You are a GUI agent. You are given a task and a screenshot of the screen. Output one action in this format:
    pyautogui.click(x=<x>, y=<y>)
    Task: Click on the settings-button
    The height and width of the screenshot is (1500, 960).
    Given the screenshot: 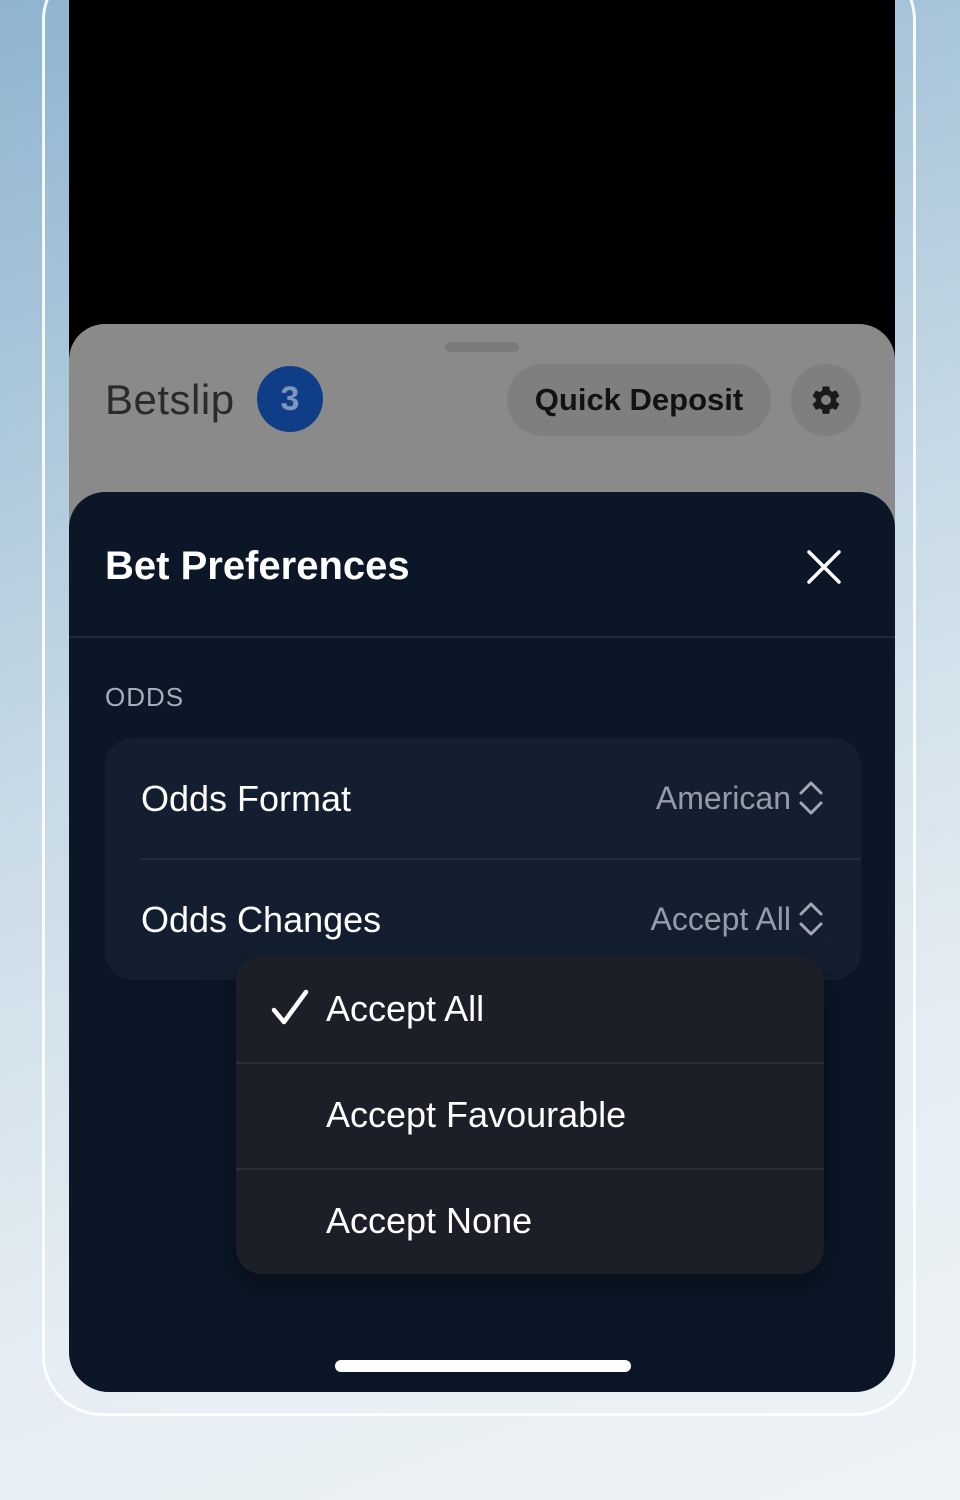 What is the action you would take?
    pyautogui.click(x=826, y=400)
    